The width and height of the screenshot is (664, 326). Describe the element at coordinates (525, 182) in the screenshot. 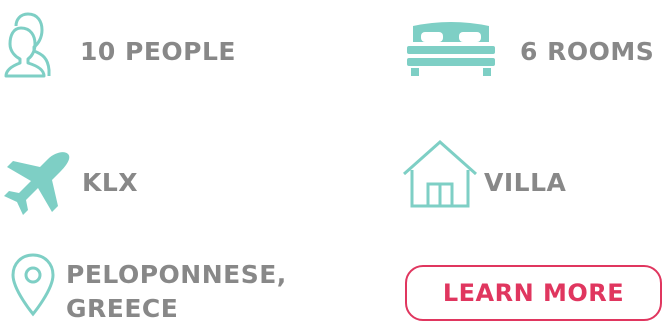

I see `type-label: VILLA` at that location.